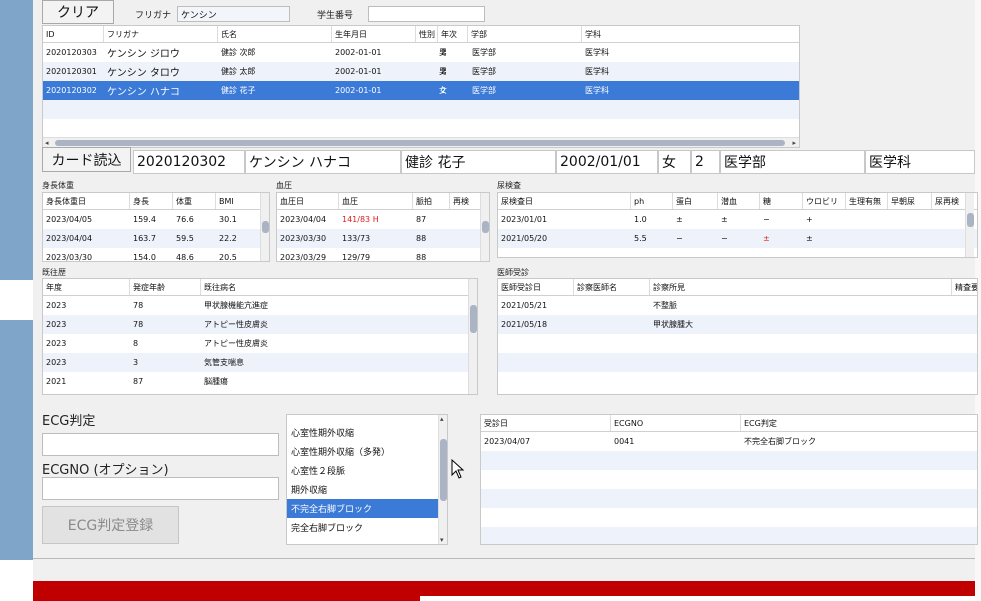 This screenshot has width=981, height=601. What do you see at coordinates (739, 201) in the screenshot?
I see `column-header: 潜血` at bounding box center [739, 201].